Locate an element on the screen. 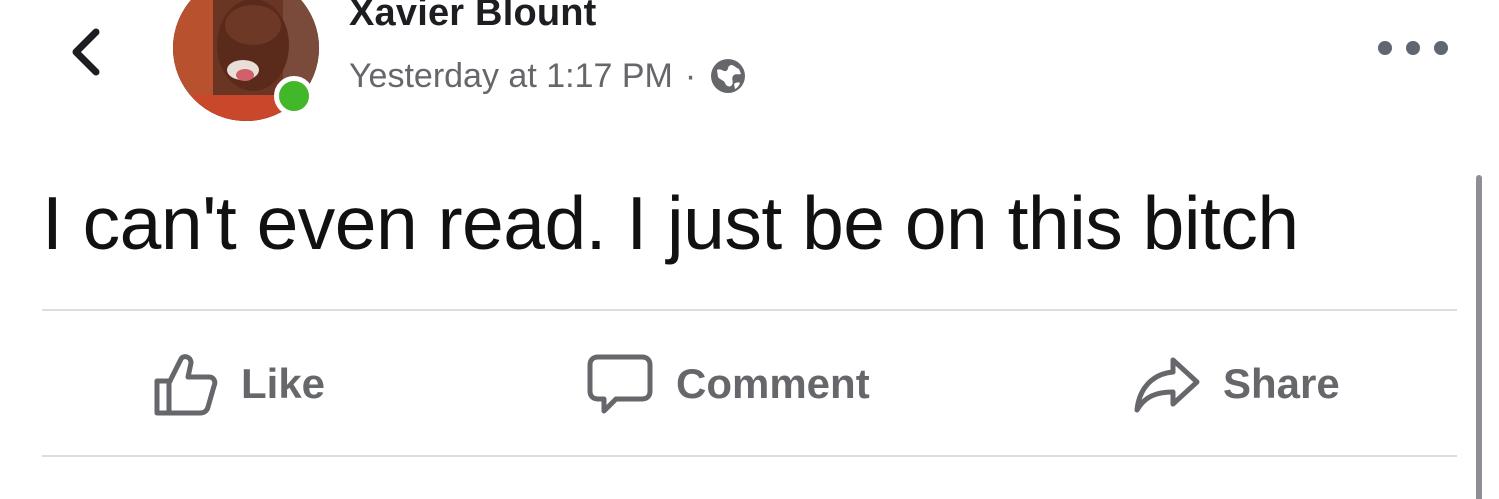 The image size is (1499, 499). share-button: Share is located at coordinates (1236, 384).